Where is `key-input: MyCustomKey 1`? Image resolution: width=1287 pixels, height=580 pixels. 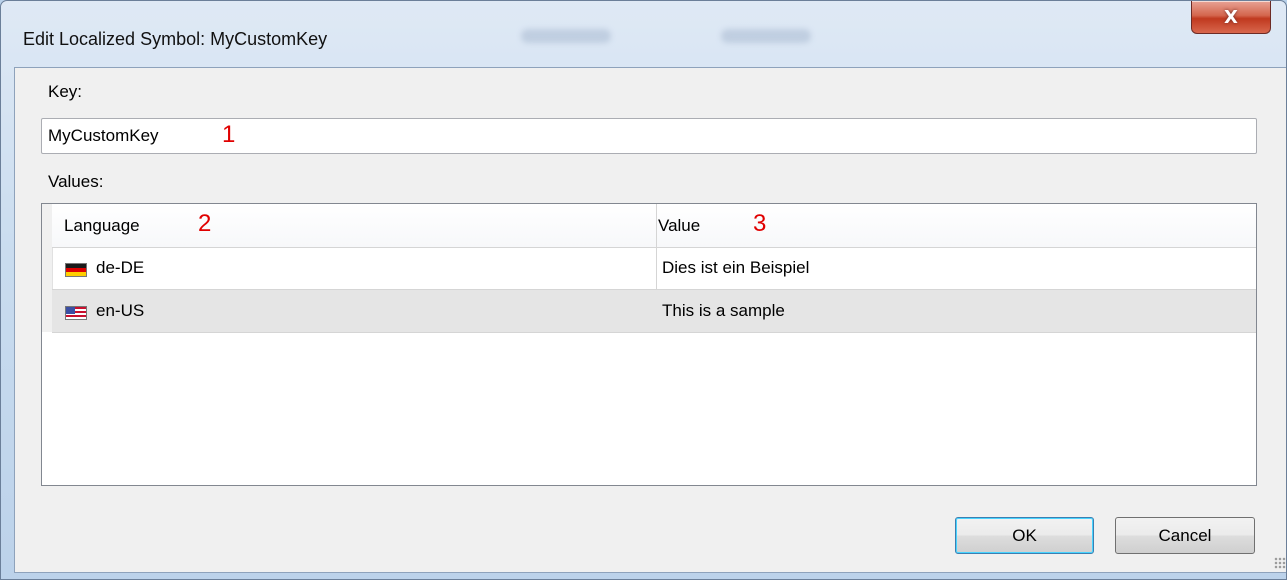 key-input: MyCustomKey 1 is located at coordinates (649, 136).